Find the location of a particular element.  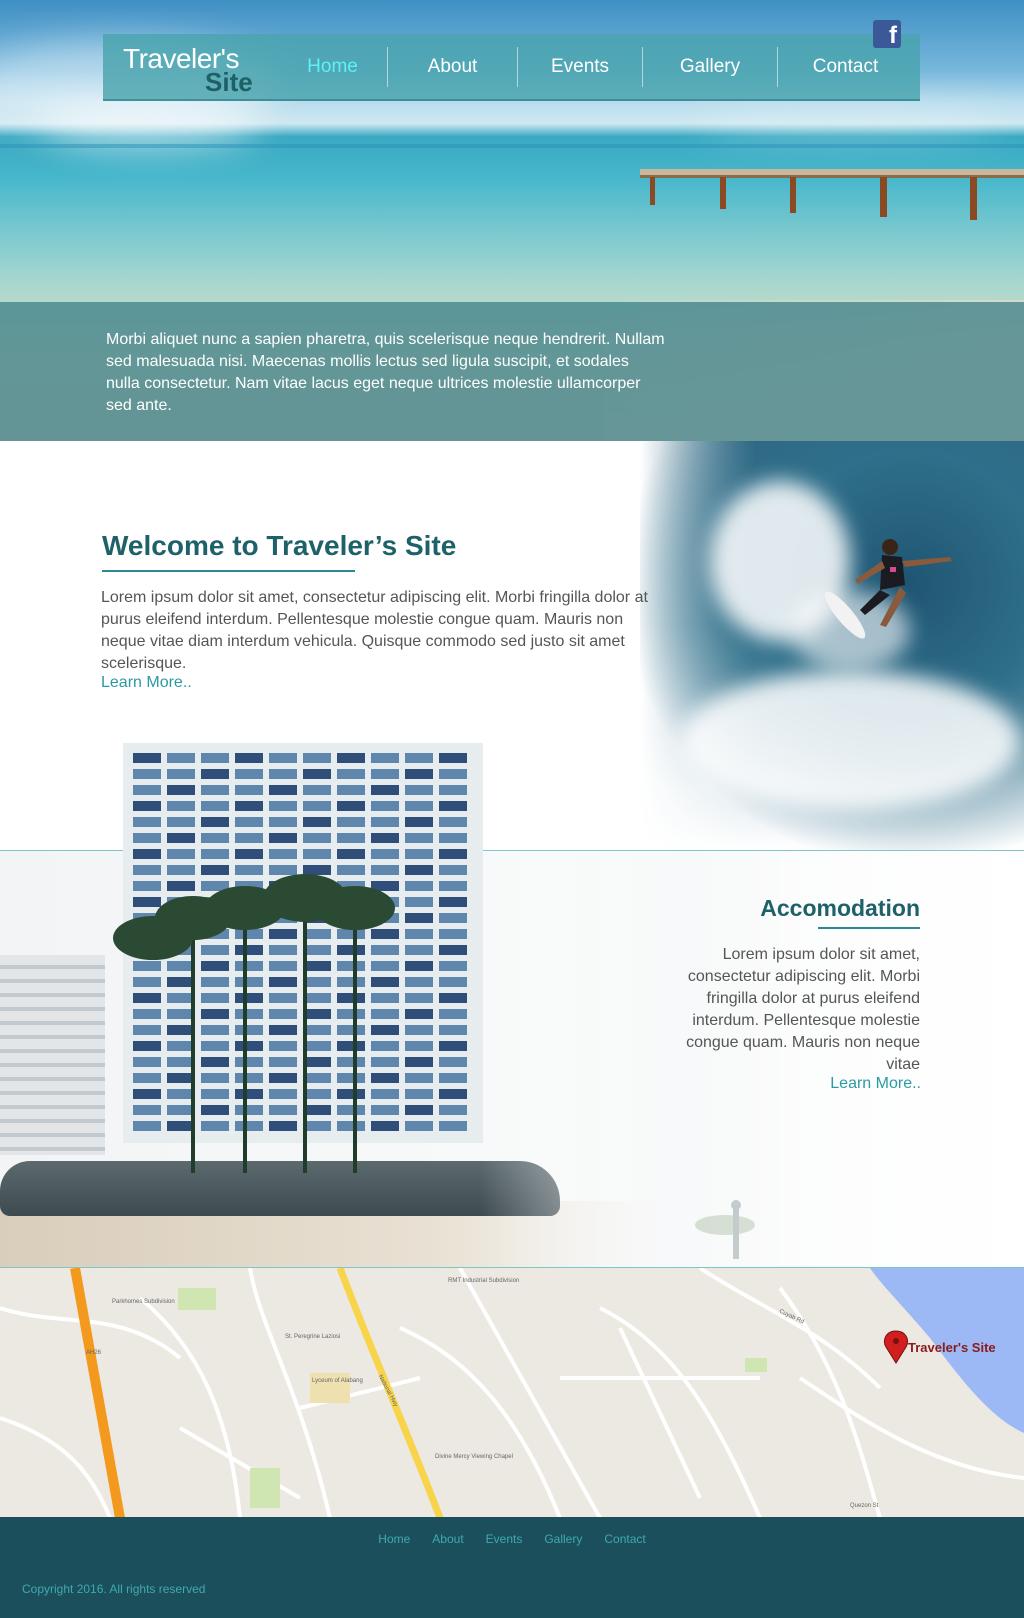

site-logo: Traveler's Site is located at coordinates (188, 70).